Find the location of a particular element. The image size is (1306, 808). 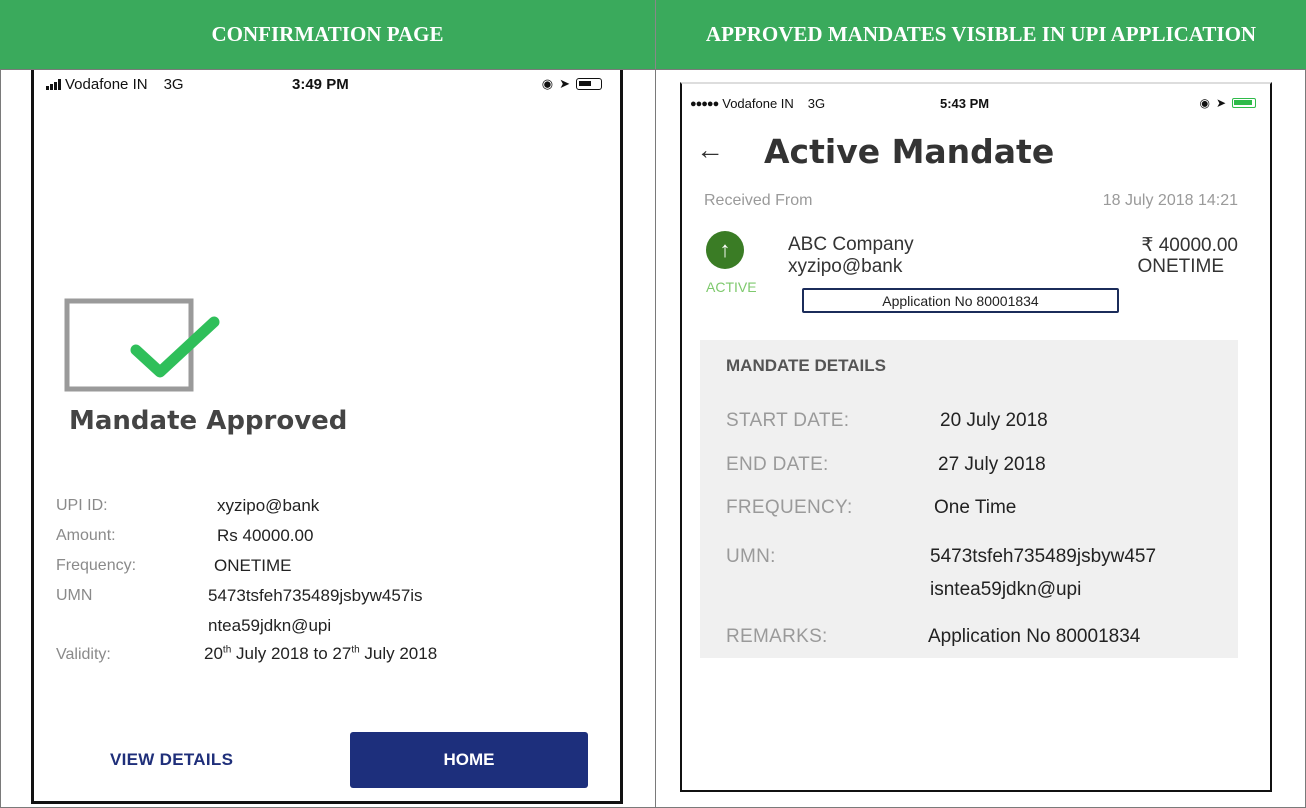

umn-value-line1: 5473tsfeh735489jsbyw457is is located at coordinates (315, 595).